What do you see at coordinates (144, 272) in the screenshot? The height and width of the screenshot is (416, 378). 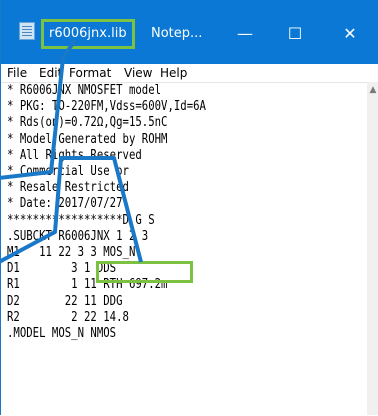 I see `subckt-name-highlight` at bounding box center [144, 272].